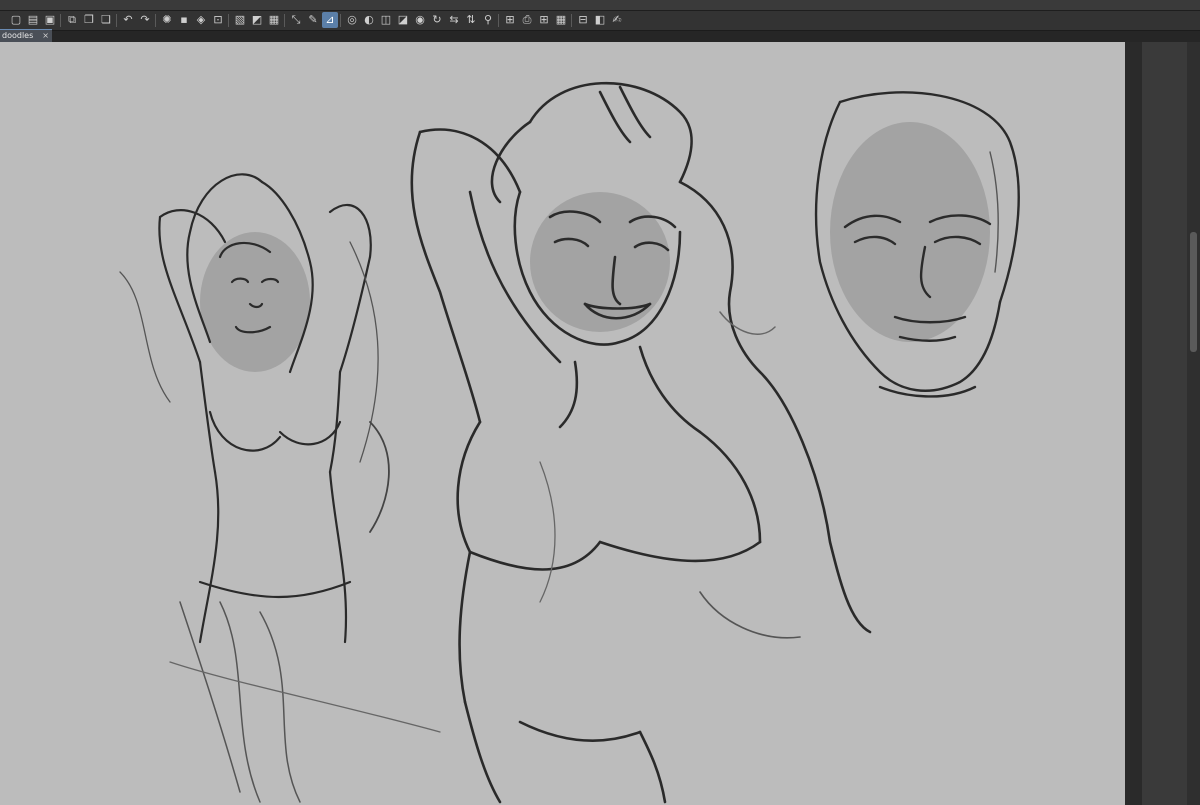 The image size is (1200, 805). I want to click on vertical-scrollbar, so click(1193, 423).